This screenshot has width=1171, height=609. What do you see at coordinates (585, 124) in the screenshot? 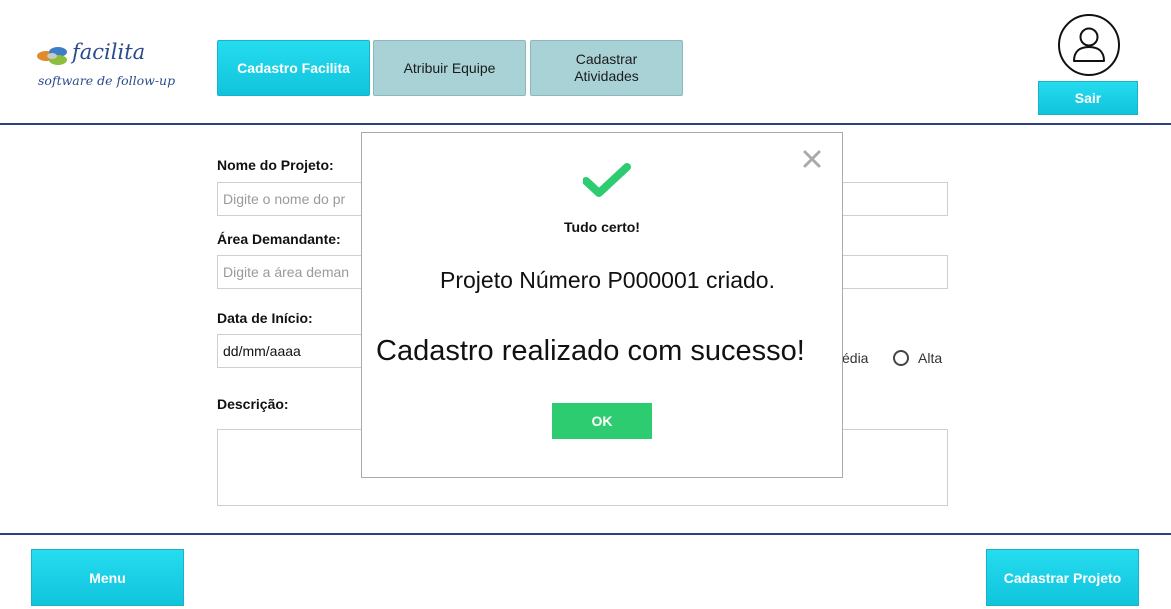
I see `header-divider` at bounding box center [585, 124].